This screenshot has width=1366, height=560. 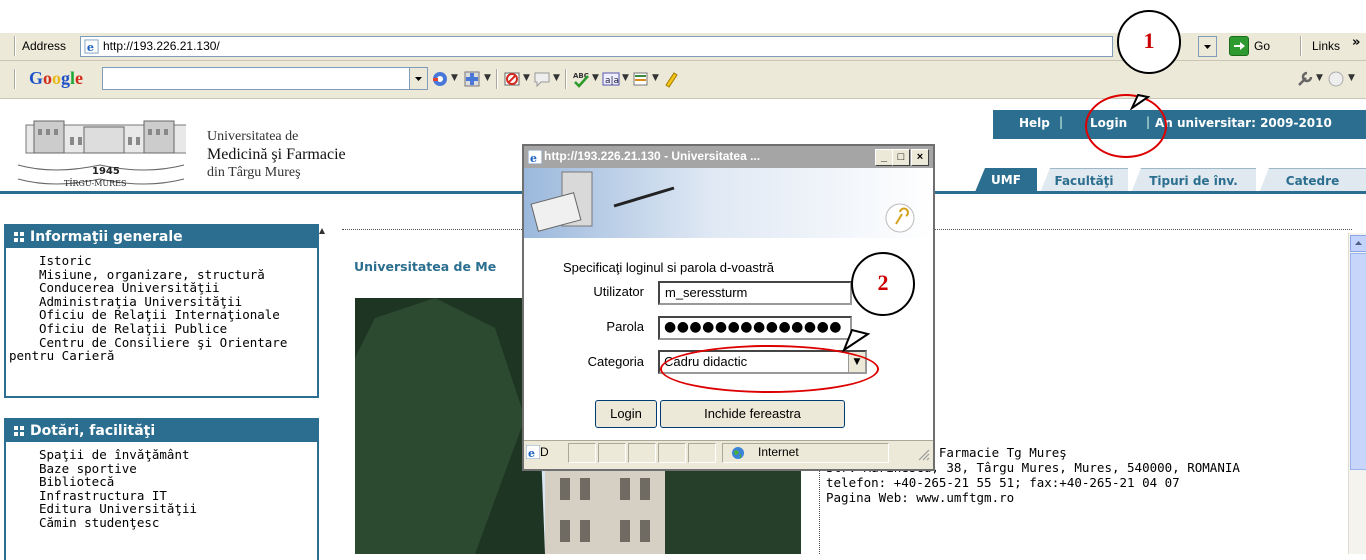 What do you see at coordinates (322, 390) in the screenshot?
I see `left-scroll-up-icon` at bounding box center [322, 390].